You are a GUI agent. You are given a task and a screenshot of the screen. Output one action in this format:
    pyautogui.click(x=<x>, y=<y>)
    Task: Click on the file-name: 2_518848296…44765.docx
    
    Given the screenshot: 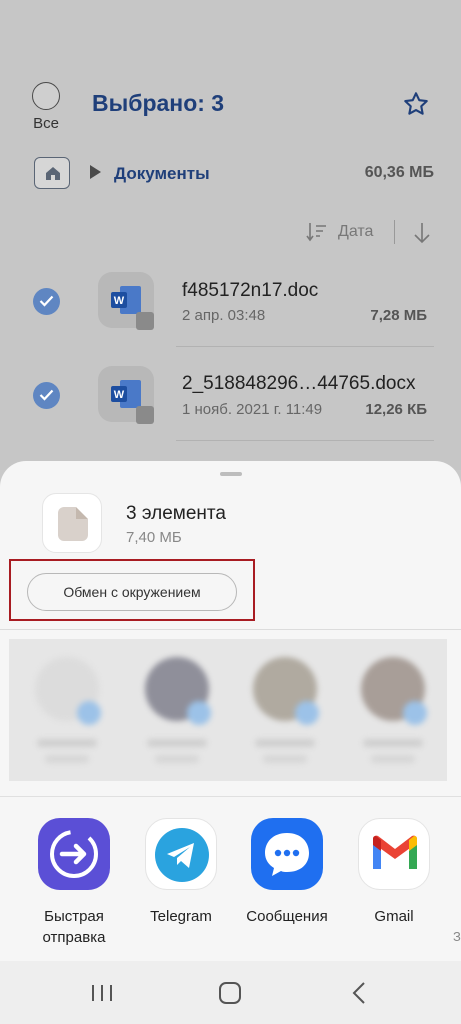 What is the action you would take?
    pyautogui.click(x=299, y=383)
    